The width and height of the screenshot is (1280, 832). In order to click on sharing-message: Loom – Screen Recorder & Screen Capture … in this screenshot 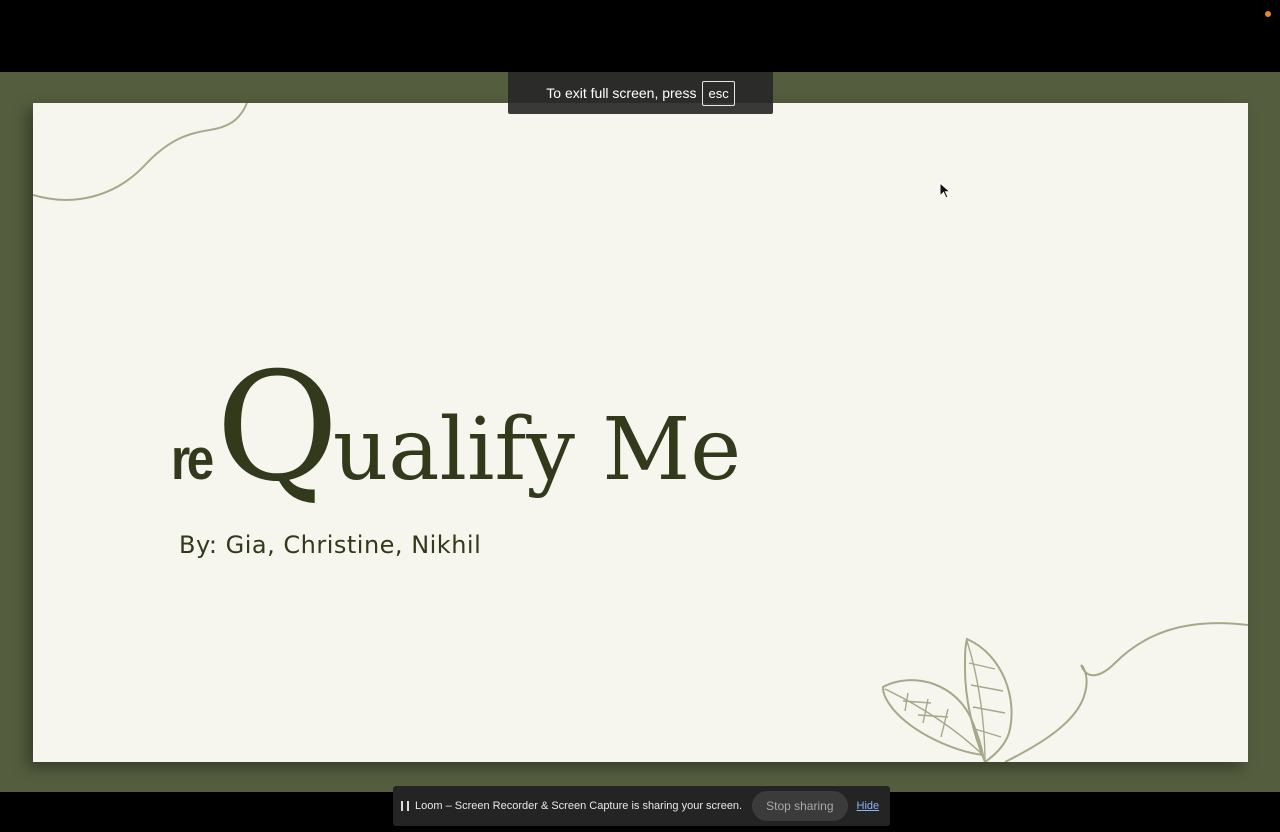, I will do `click(579, 806)`.